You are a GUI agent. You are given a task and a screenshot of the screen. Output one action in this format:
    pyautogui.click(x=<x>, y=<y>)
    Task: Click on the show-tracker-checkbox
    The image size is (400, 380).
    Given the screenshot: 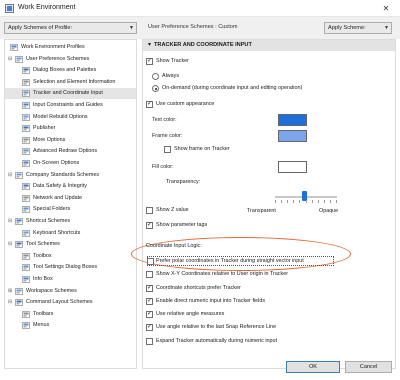 What is the action you would take?
    pyautogui.click(x=149, y=61)
    